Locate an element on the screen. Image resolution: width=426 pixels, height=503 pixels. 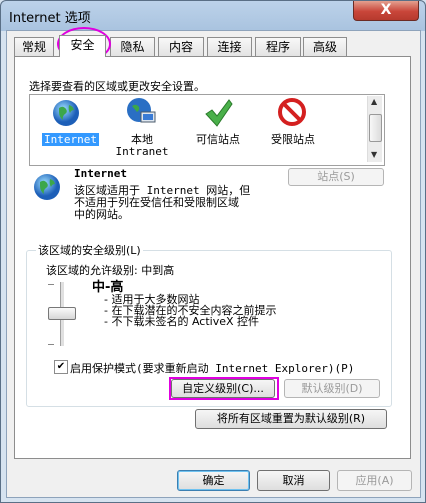
tab-connections: 连接 is located at coordinates (229, 46).